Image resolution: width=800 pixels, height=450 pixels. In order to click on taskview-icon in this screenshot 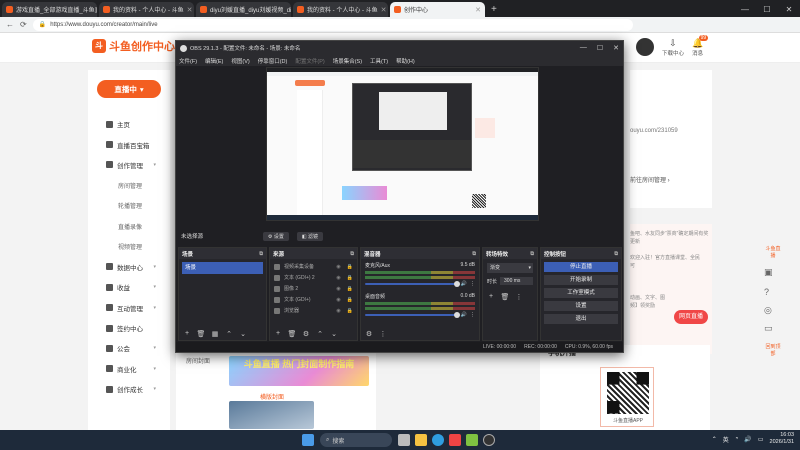, I will do `click(404, 440)`.